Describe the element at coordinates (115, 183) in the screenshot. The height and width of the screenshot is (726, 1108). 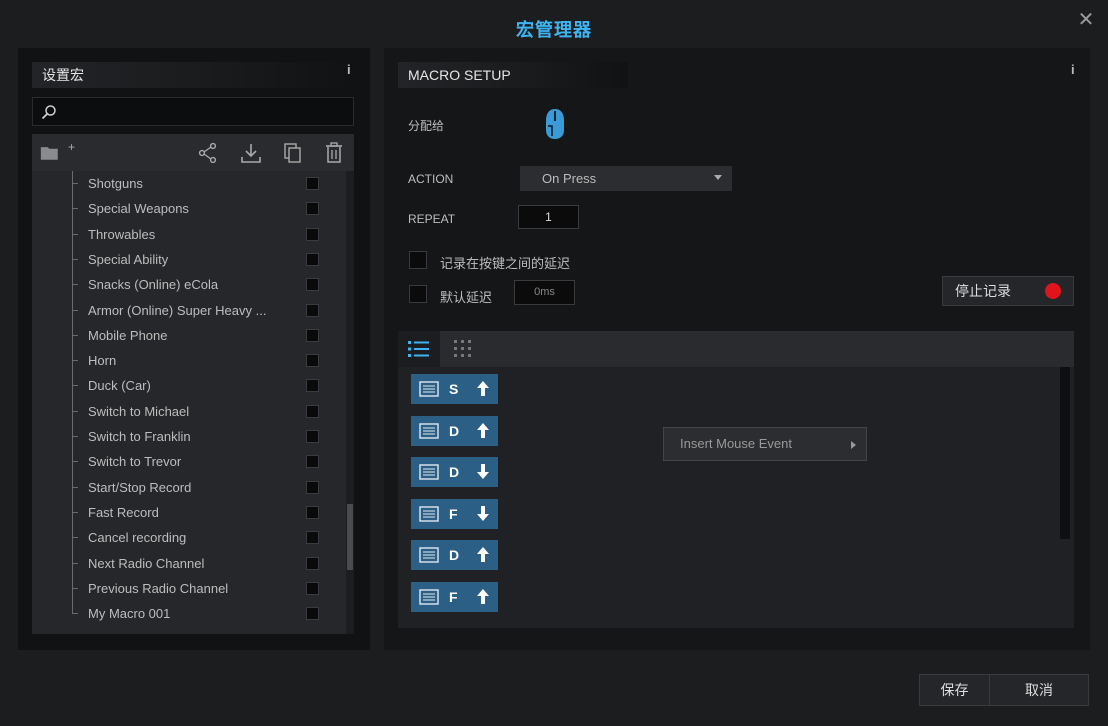
I see `macro-item-label: Shotguns` at that location.